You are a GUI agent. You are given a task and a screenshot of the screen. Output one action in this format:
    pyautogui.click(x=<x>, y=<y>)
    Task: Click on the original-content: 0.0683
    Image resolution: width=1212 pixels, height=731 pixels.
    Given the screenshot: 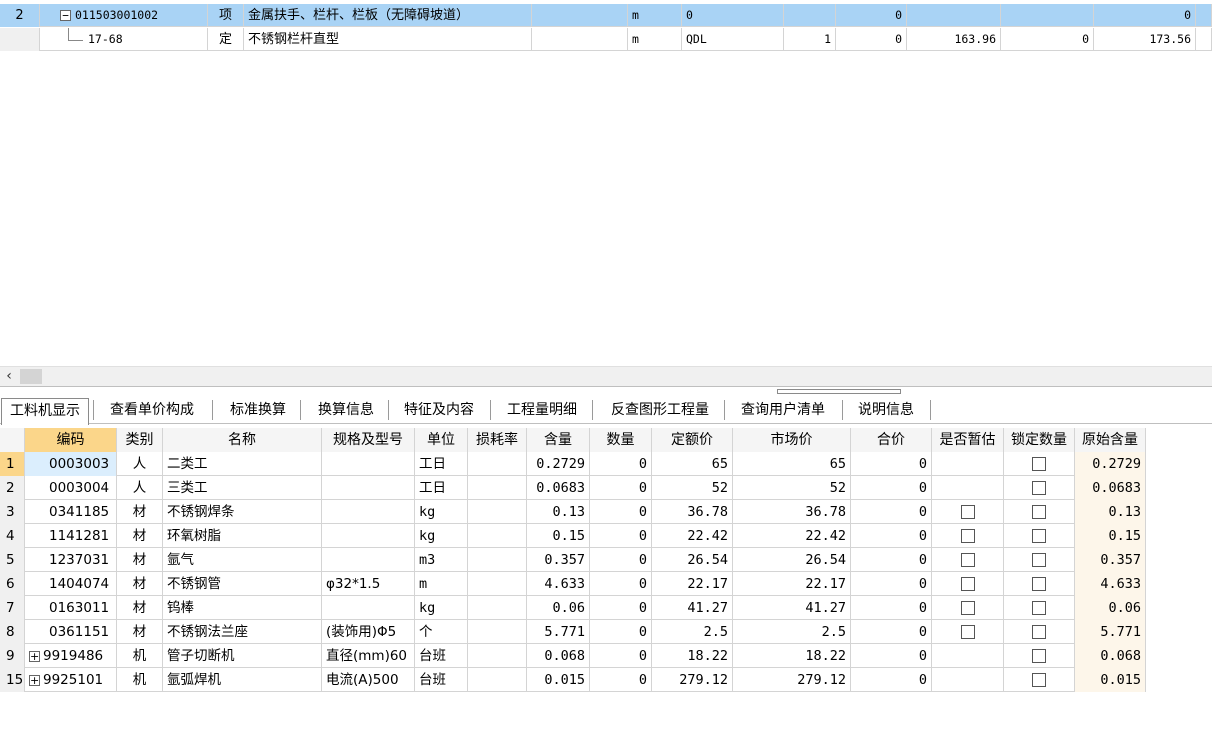 What is the action you would take?
    pyautogui.click(x=1110, y=488)
    